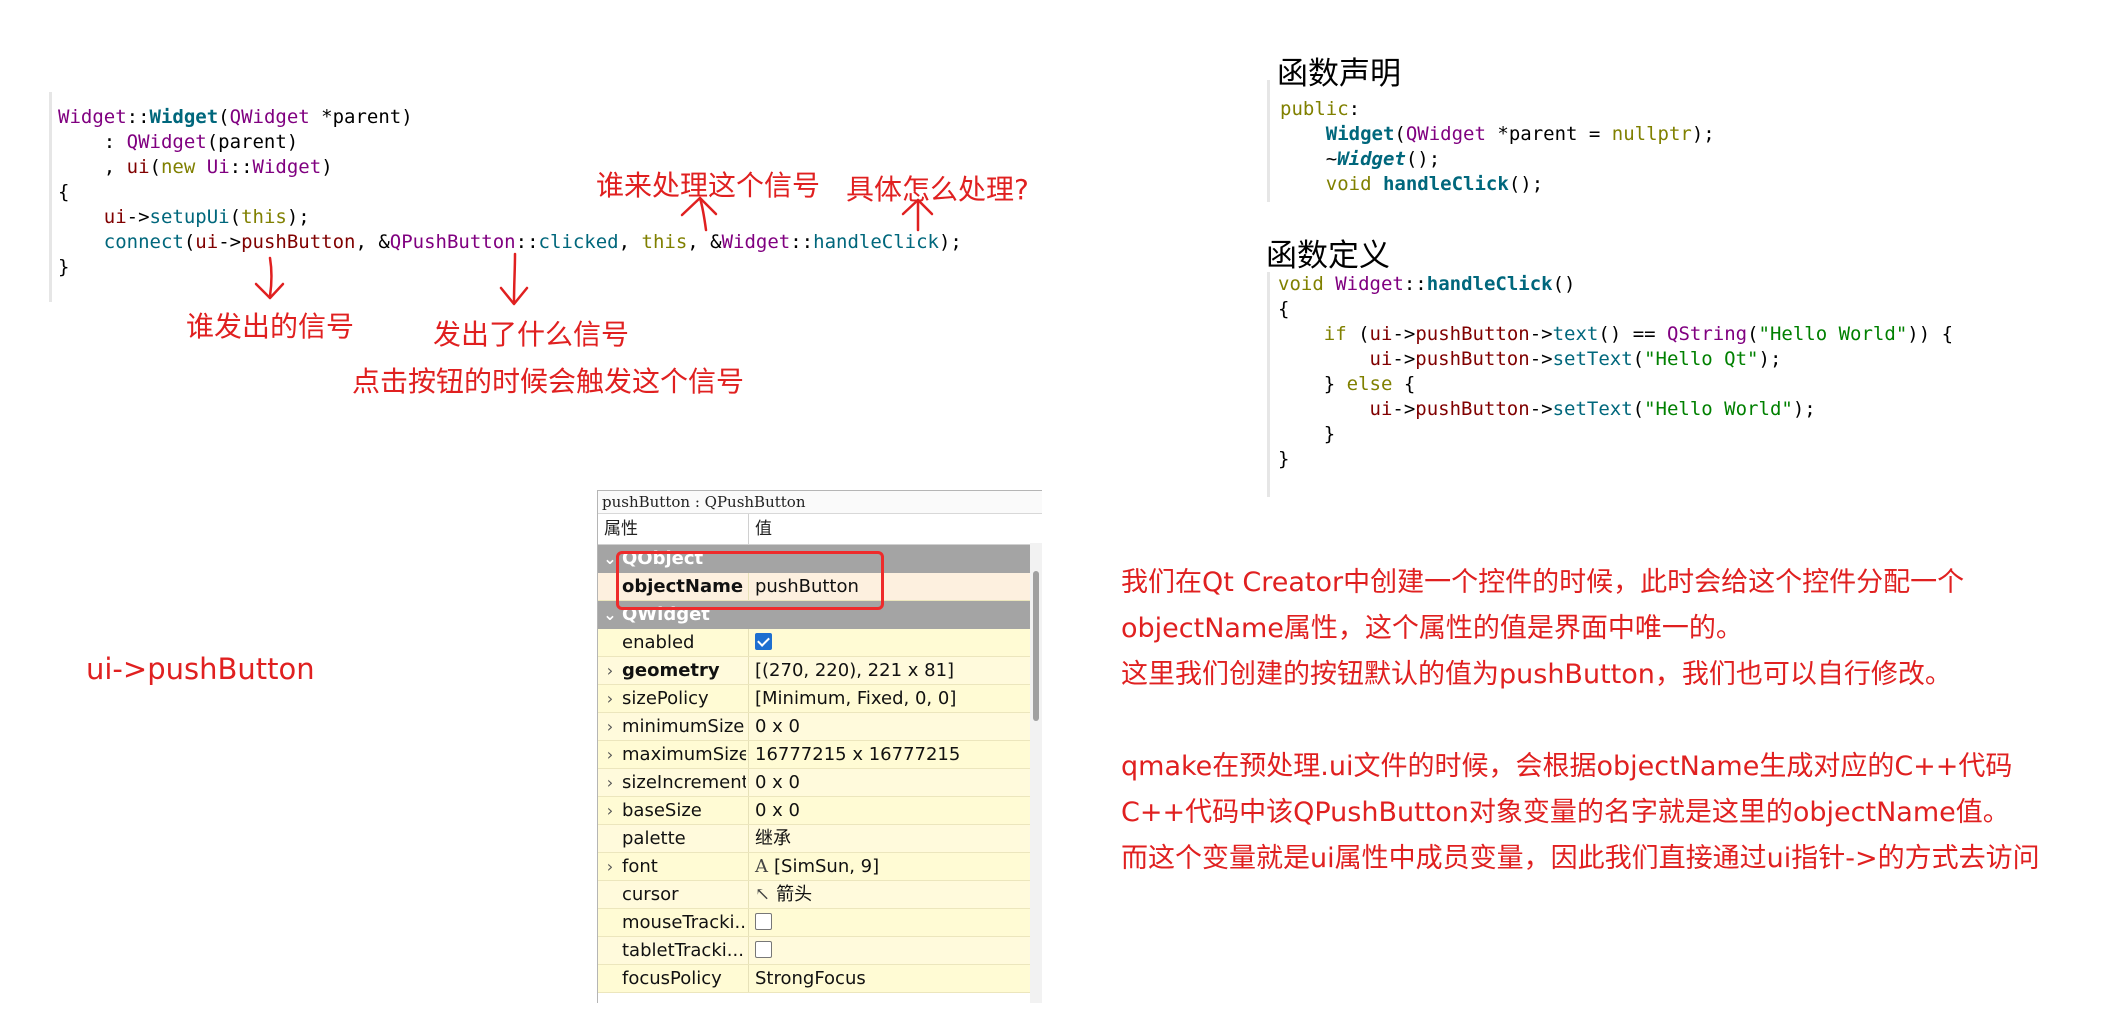  What do you see at coordinates (654, 838) in the screenshot?
I see `property-name: palette` at bounding box center [654, 838].